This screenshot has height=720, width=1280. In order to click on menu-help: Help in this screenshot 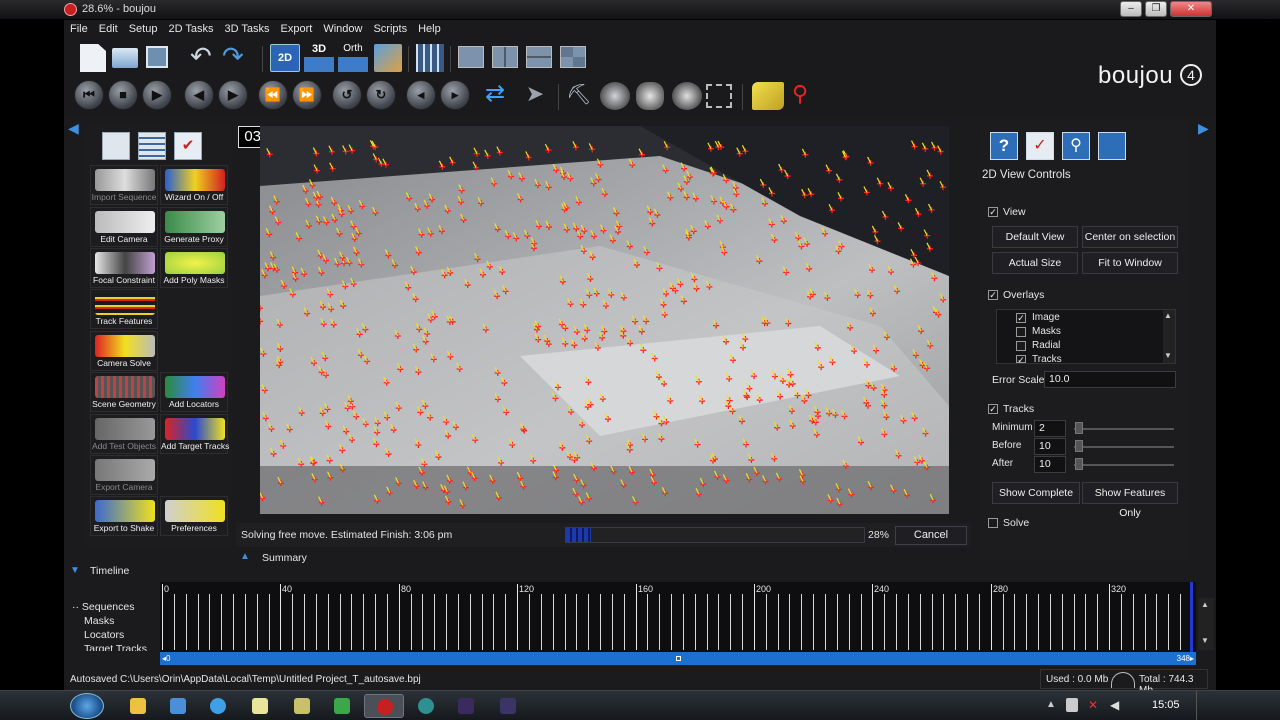, I will do `click(429, 28)`.